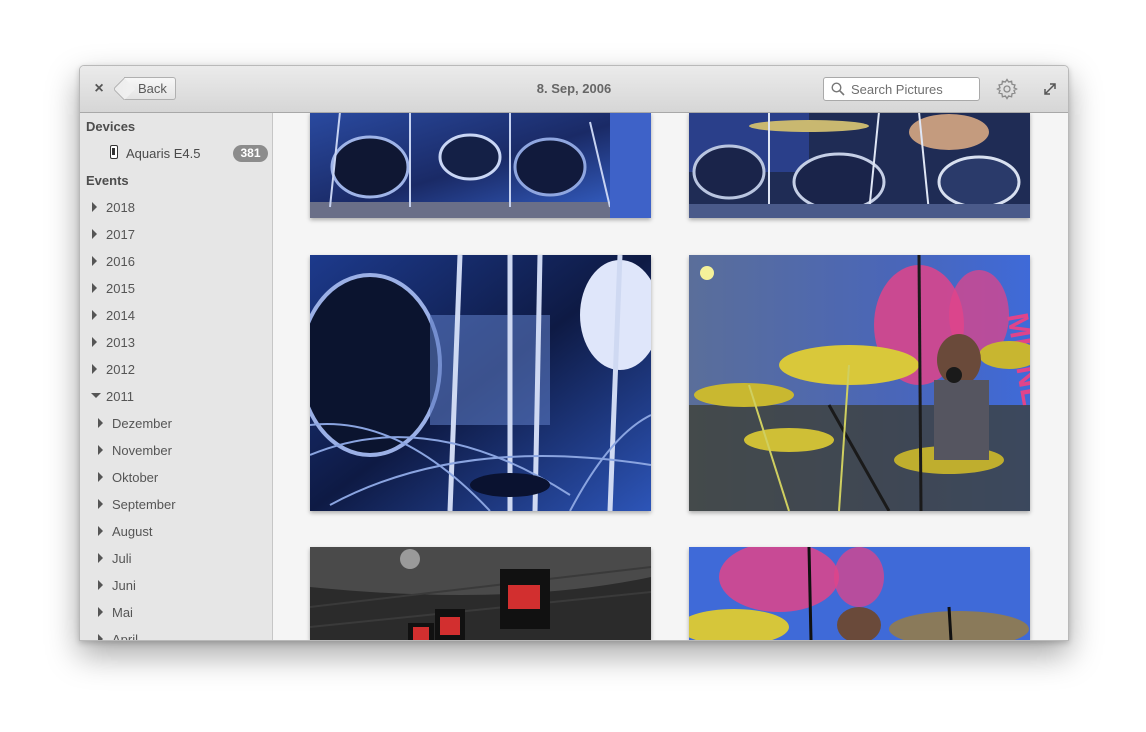 Image resolution: width=1146 pixels, height=732 pixels. Describe the element at coordinates (1050, 89) in the screenshot. I see `fullscreen-icon` at that location.